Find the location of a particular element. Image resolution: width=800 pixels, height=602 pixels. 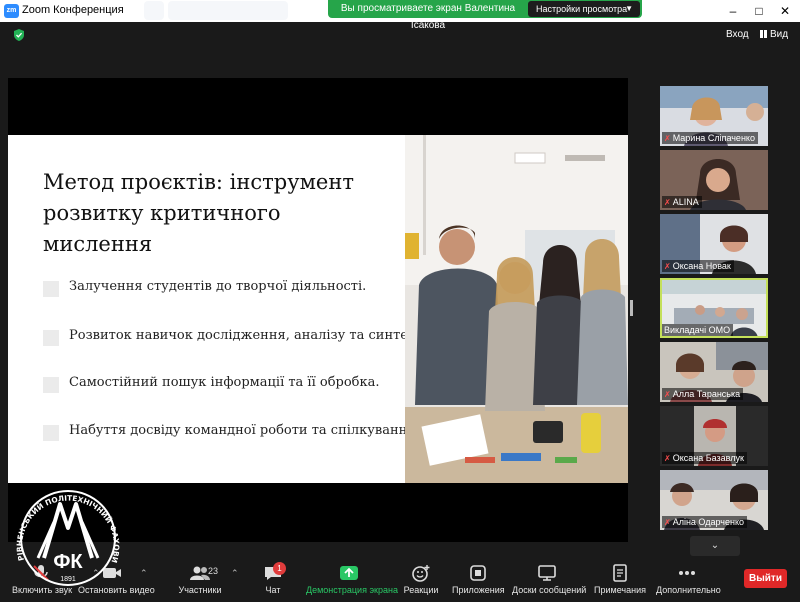

chat-label: Чат is located at coordinates (273, 590).